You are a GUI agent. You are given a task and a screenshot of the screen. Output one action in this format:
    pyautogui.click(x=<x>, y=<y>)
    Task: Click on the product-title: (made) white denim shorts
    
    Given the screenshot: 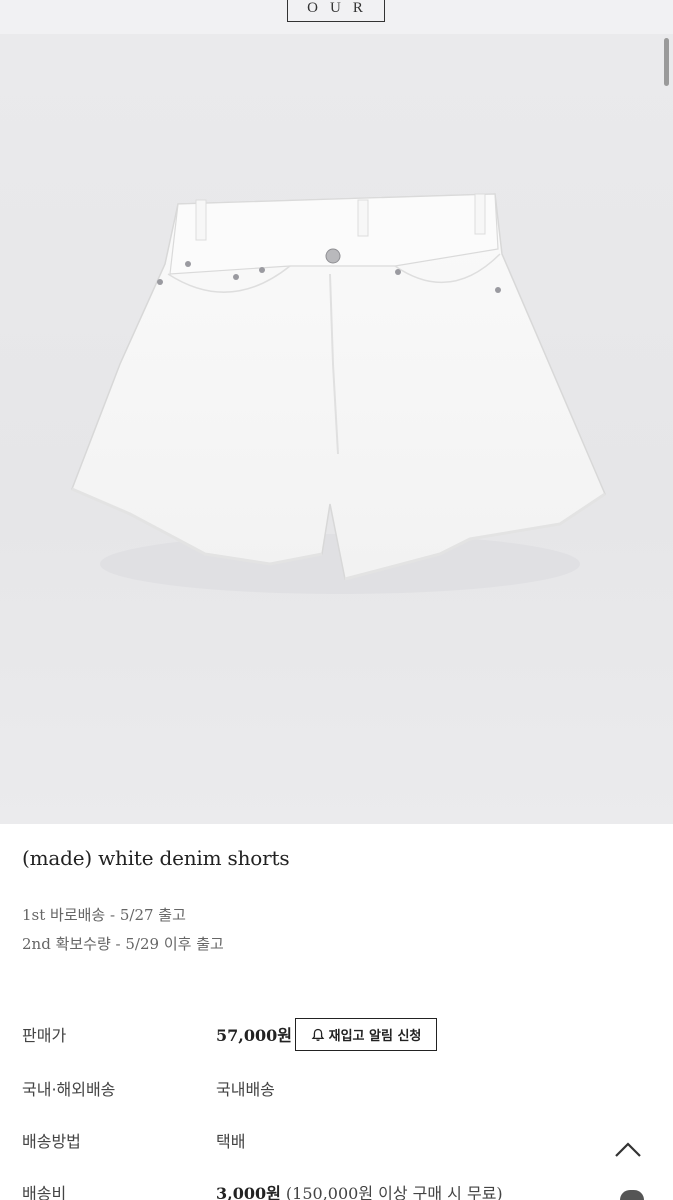 What is the action you would take?
    pyautogui.click(x=156, y=858)
    